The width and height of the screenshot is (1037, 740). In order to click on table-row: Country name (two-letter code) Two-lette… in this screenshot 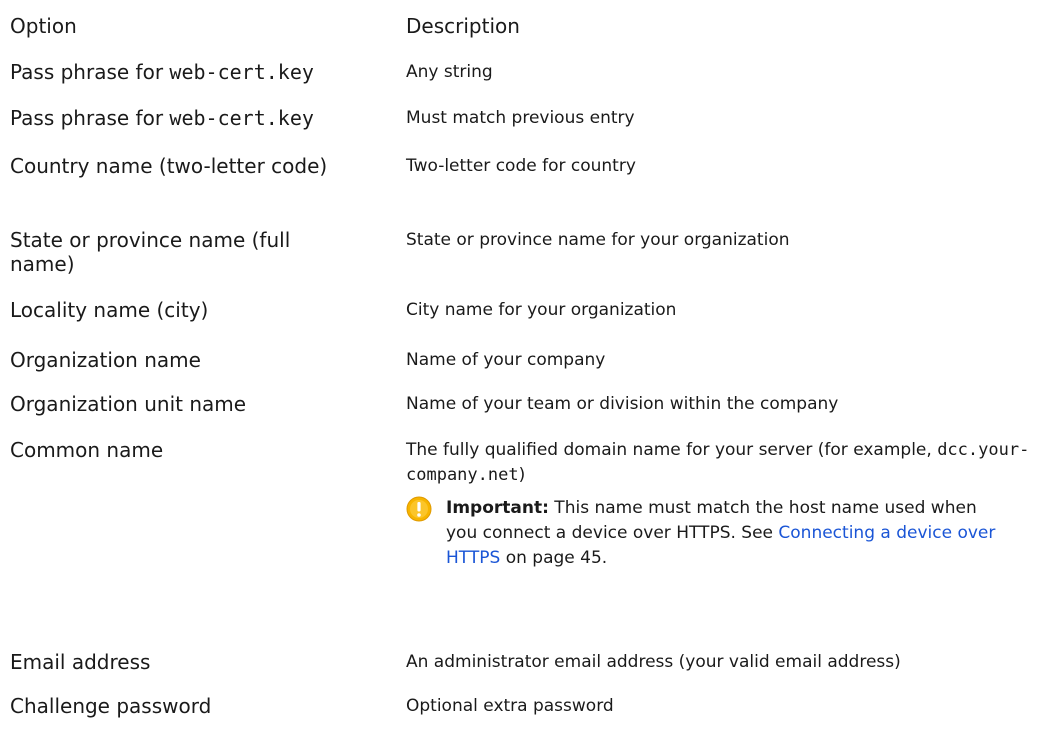, I will do `click(520, 188)`.